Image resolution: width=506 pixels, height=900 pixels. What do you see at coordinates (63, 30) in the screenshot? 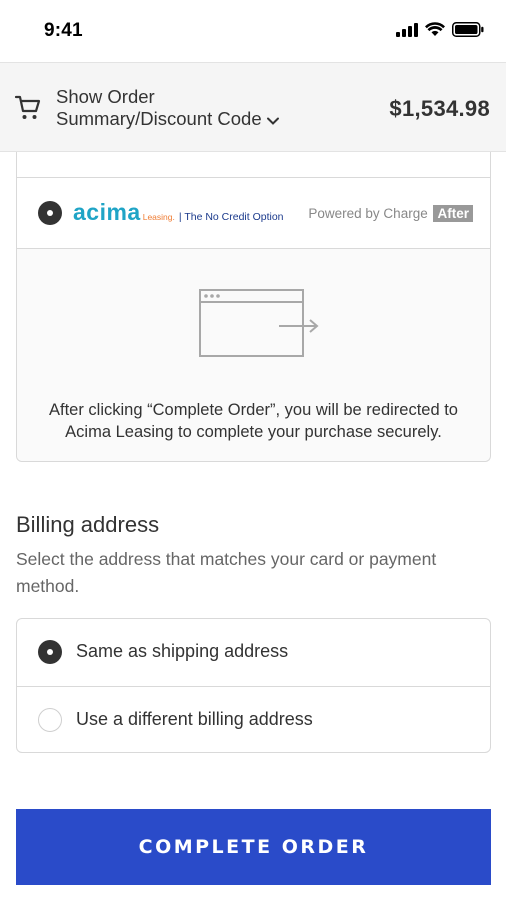
I see `status-time: 9:41` at bounding box center [63, 30].